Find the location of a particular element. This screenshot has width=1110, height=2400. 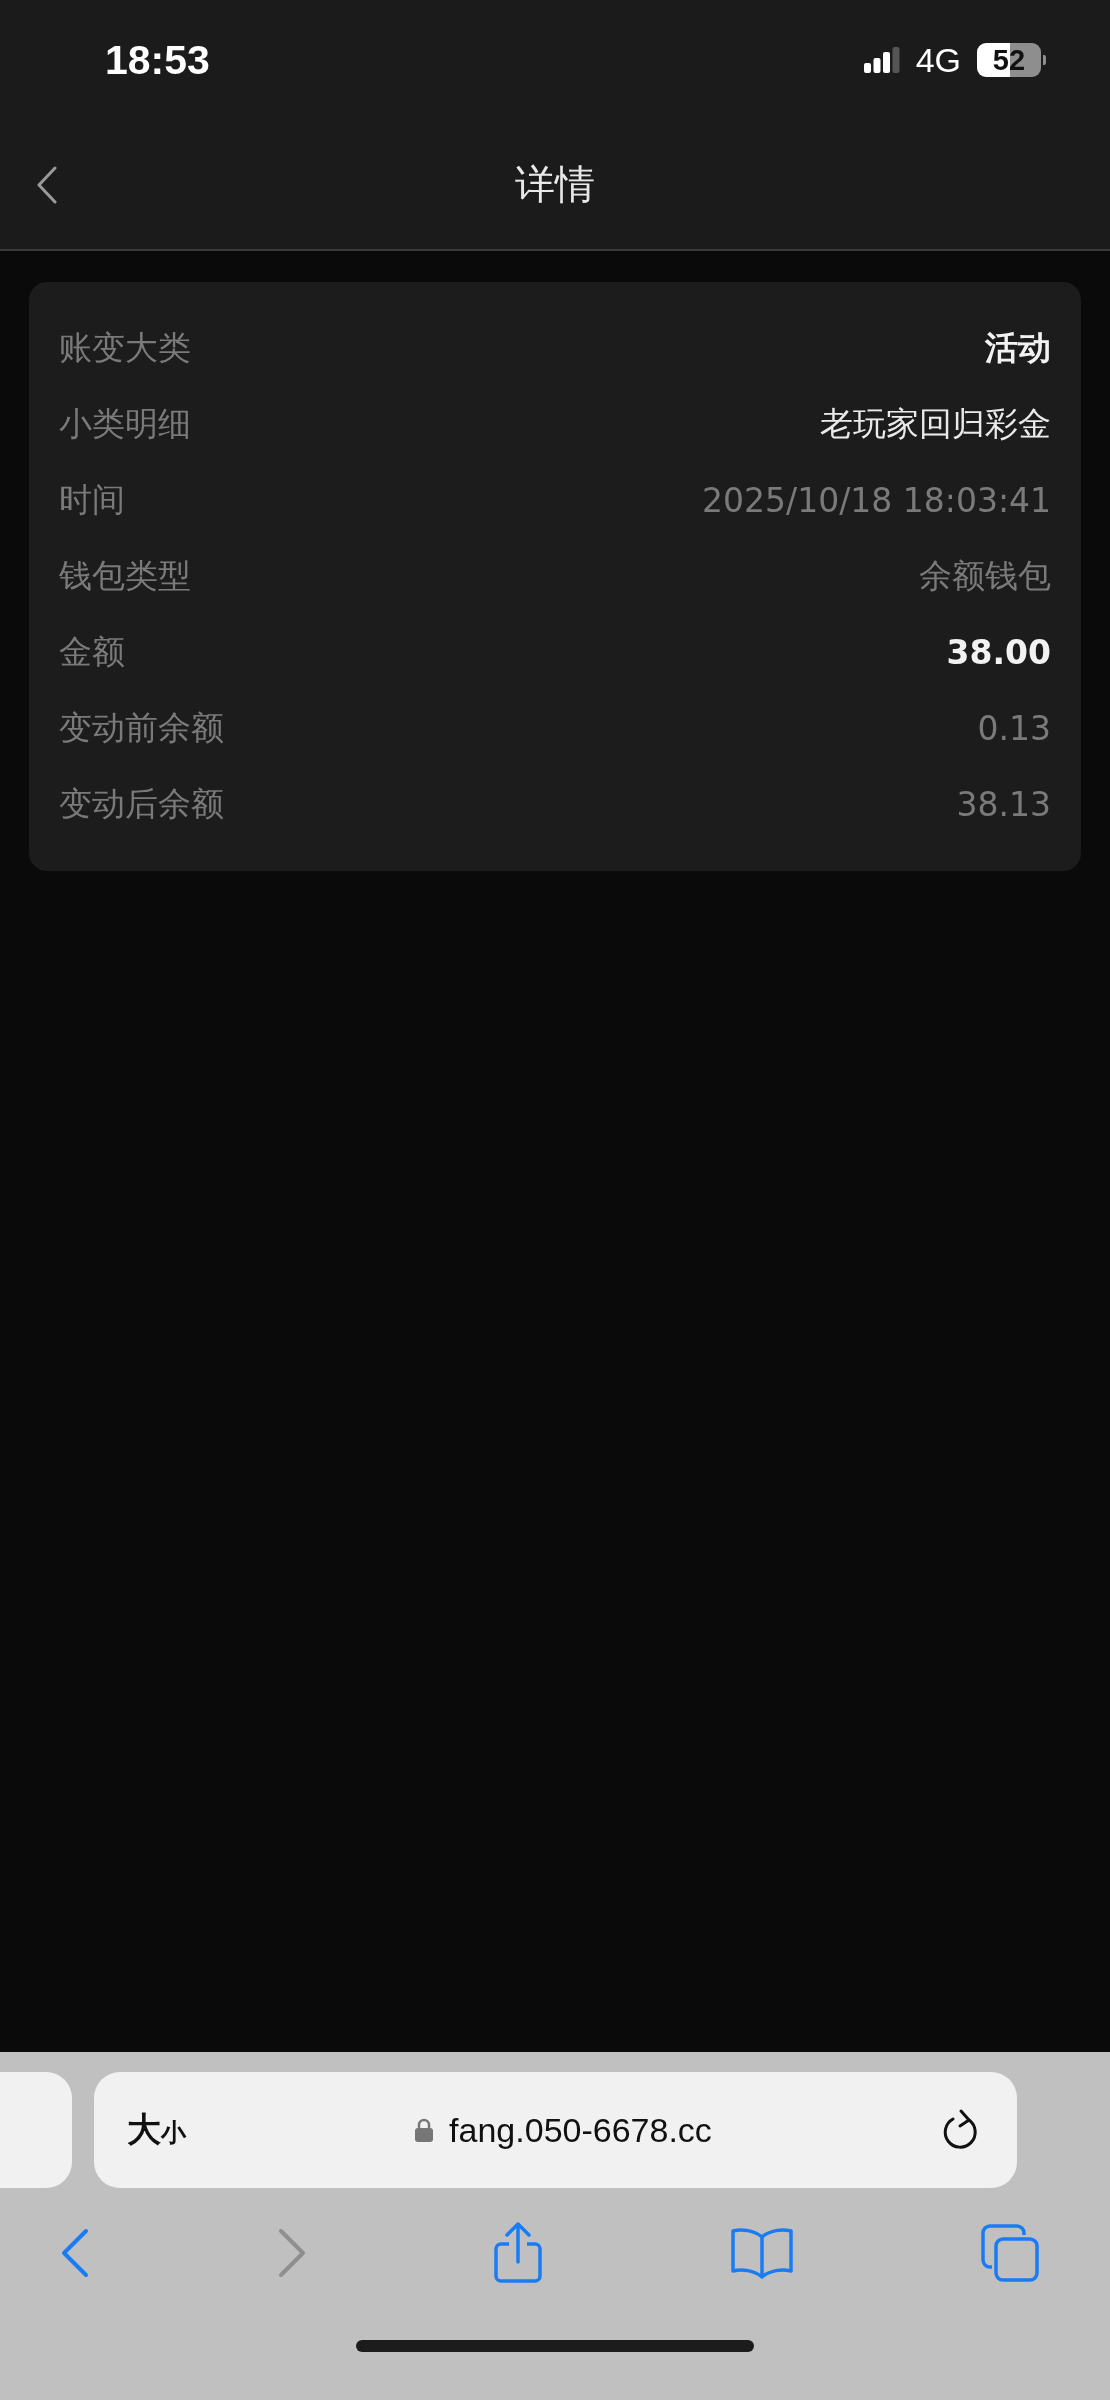

detail-value: 余额钱包 is located at coordinates (985, 575).